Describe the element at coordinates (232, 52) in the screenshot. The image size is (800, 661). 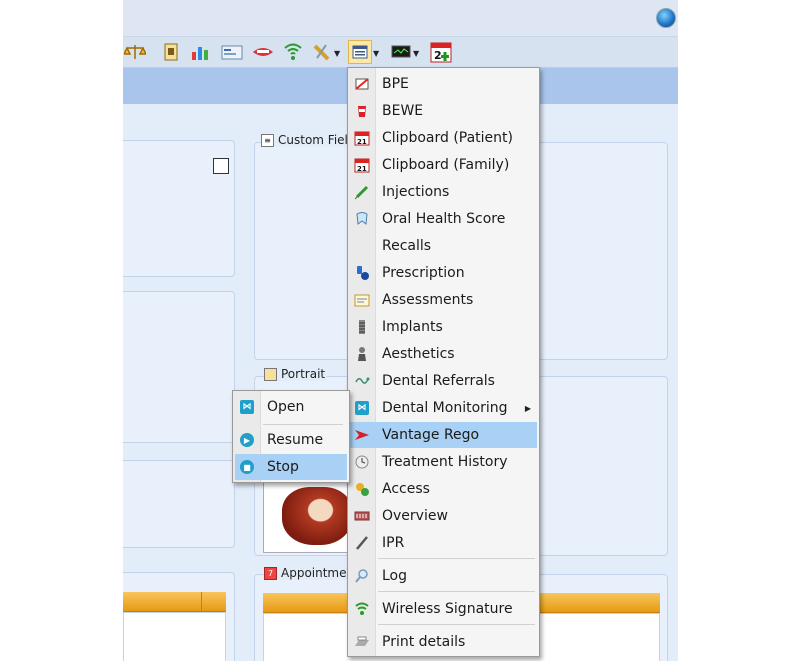
I see `card-icon` at that location.